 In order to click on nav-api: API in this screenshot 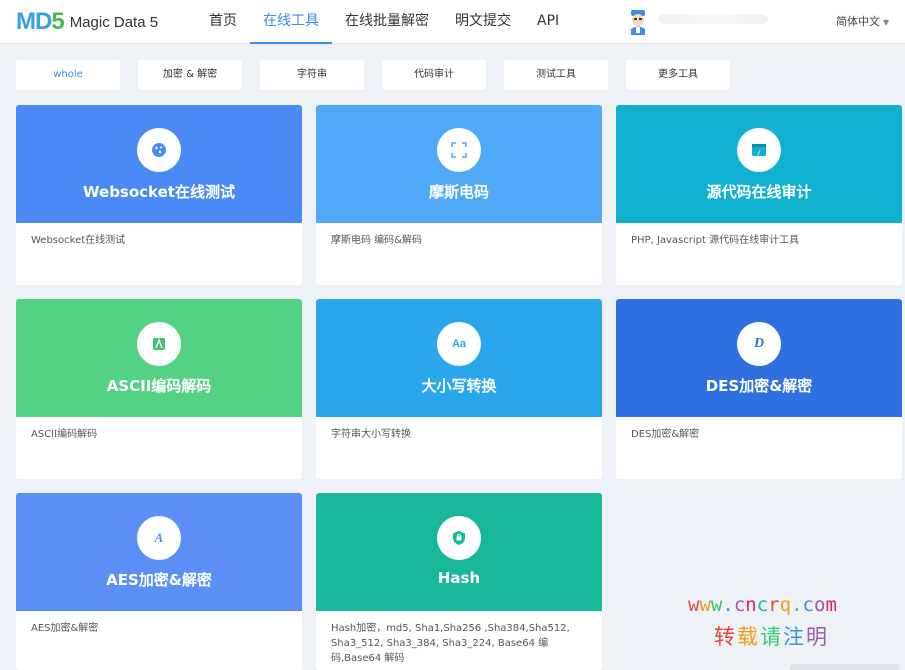, I will do `click(548, 22)`.